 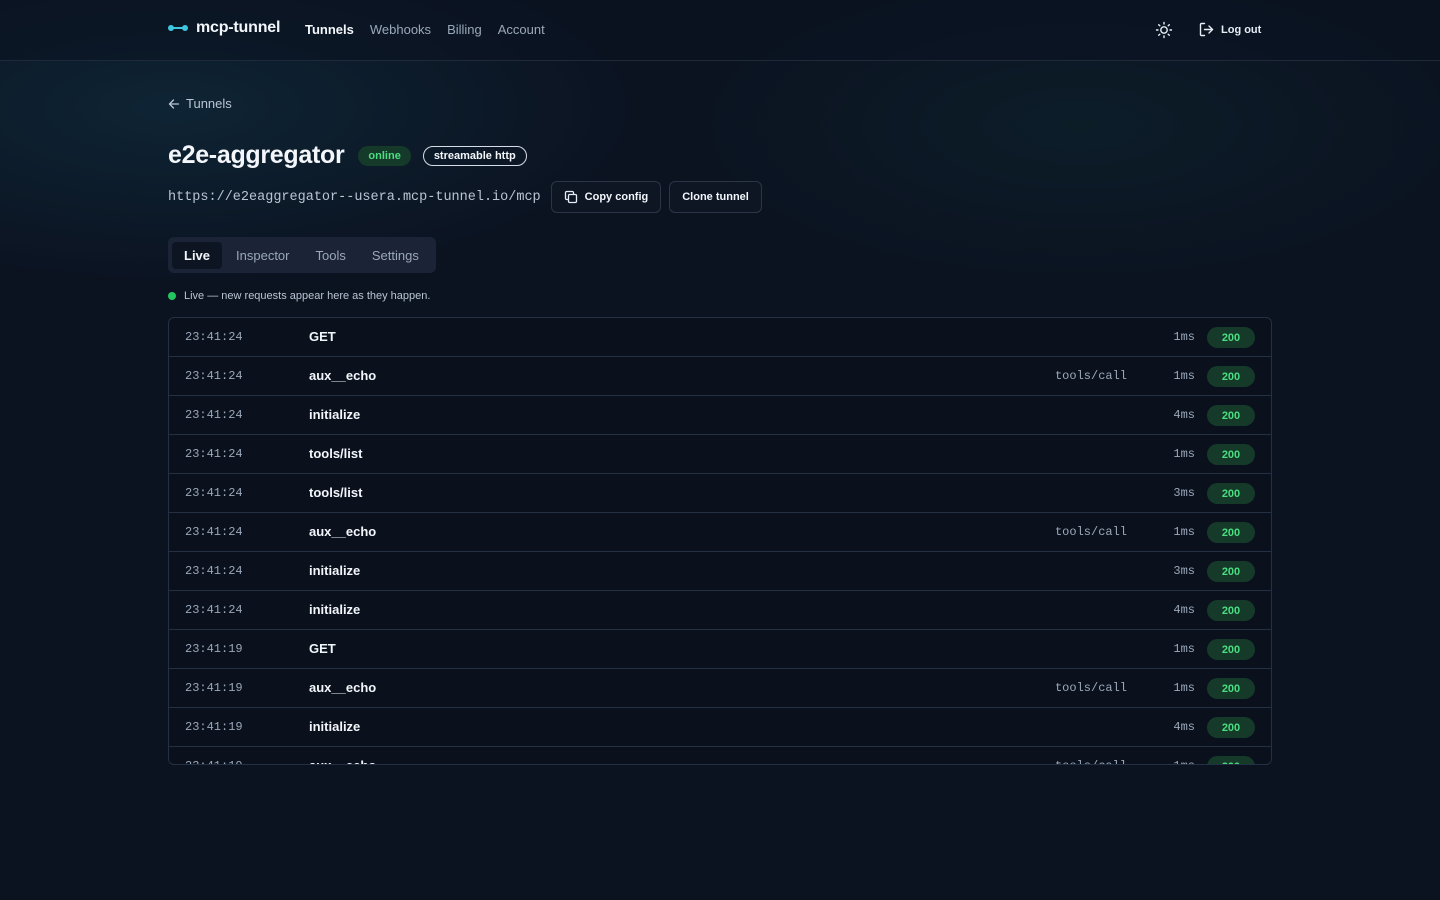 I want to click on tab-inspector: Inspector, so click(x=262, y=255).